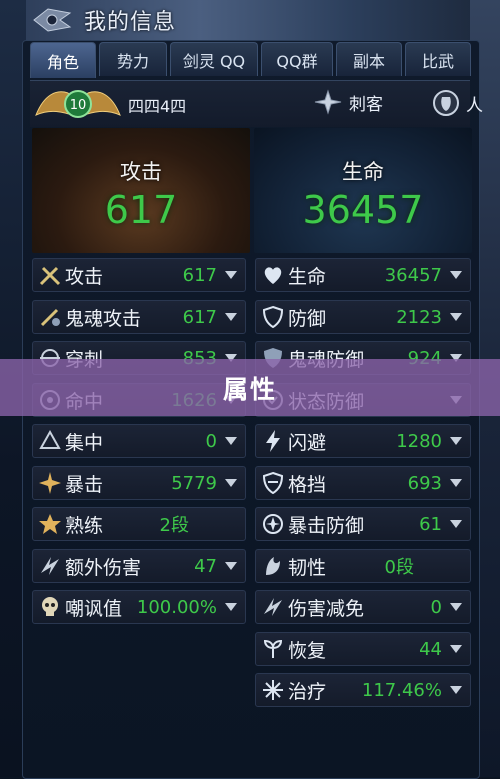 The image size is (500, 779). I want to click on stat-row: 伤害减免 0, so click(363, 607).